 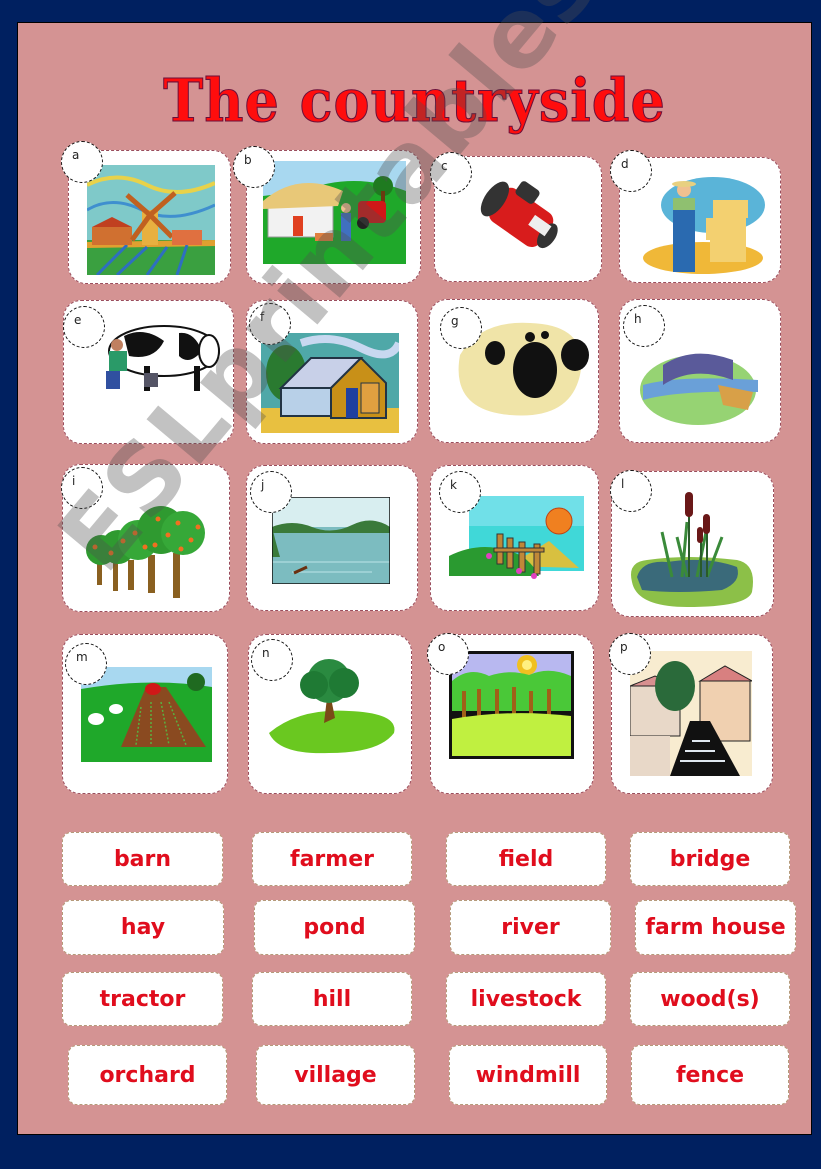 I want to click on letter-label-d: d, so click(x=631, y=171).